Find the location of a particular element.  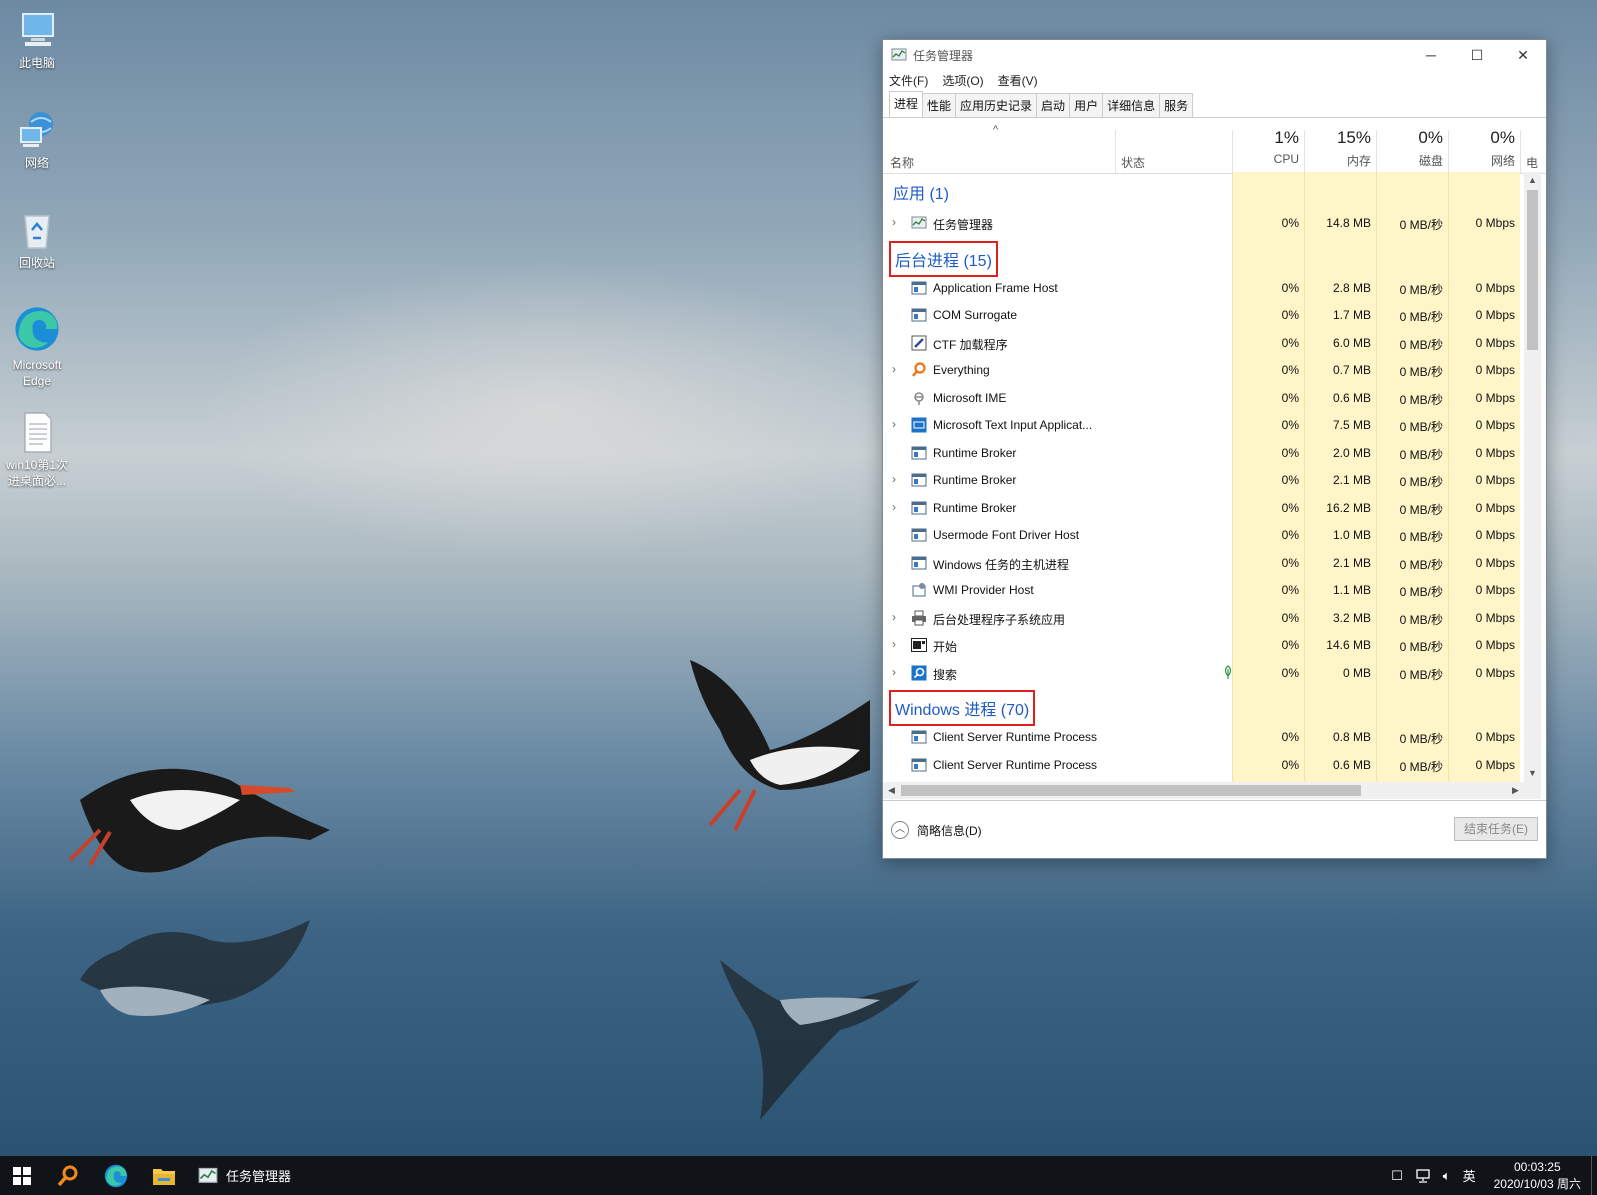

windows-logo-icon is located at coordinates (22, 1175).